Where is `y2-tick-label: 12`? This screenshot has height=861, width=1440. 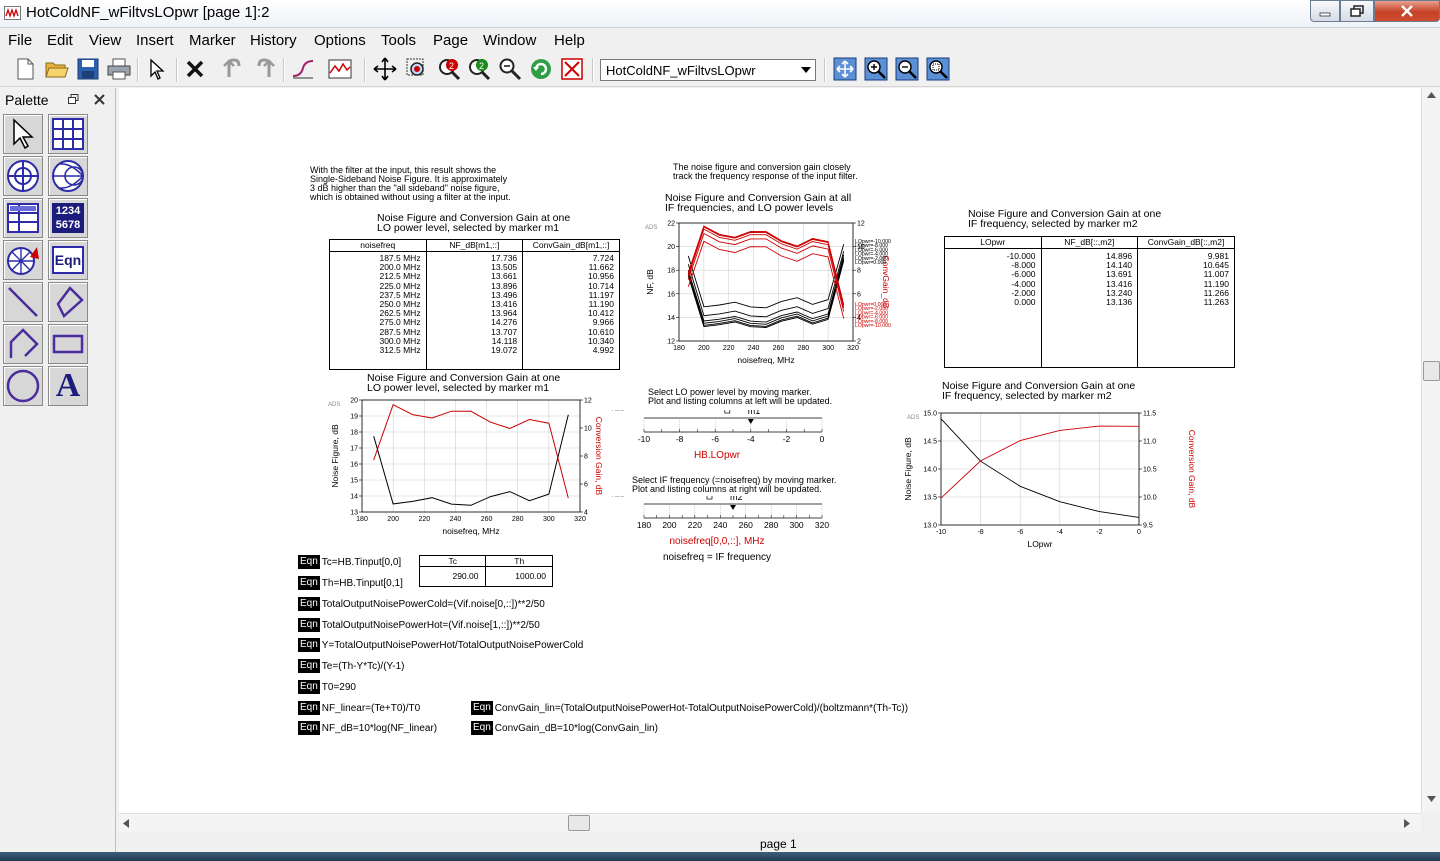
y2-tick-label: 12 is located at coordinates (588, 401).